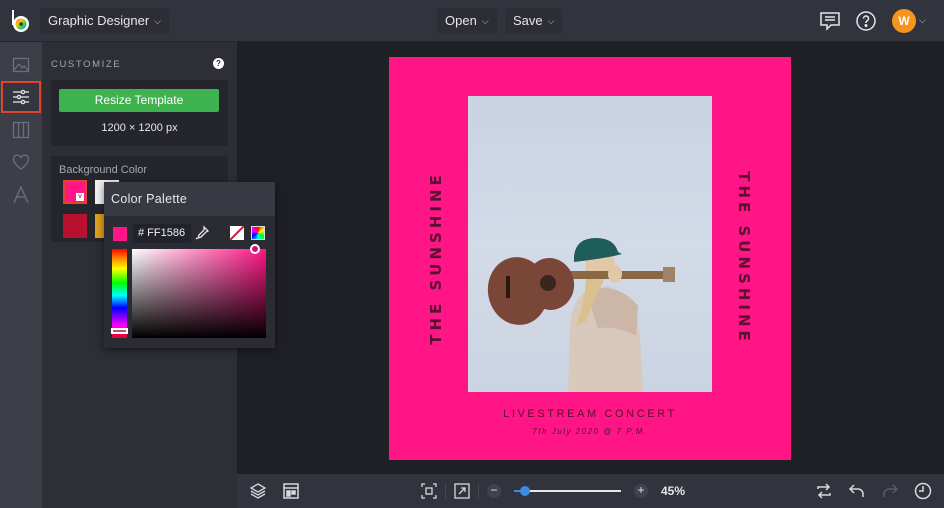 Image resolution: width=944 pixels, height=508 pixels. What do you see at coordinates (830, 21) in the screenshot?
I see `feedback-icon` at bounding box center [830, 21].